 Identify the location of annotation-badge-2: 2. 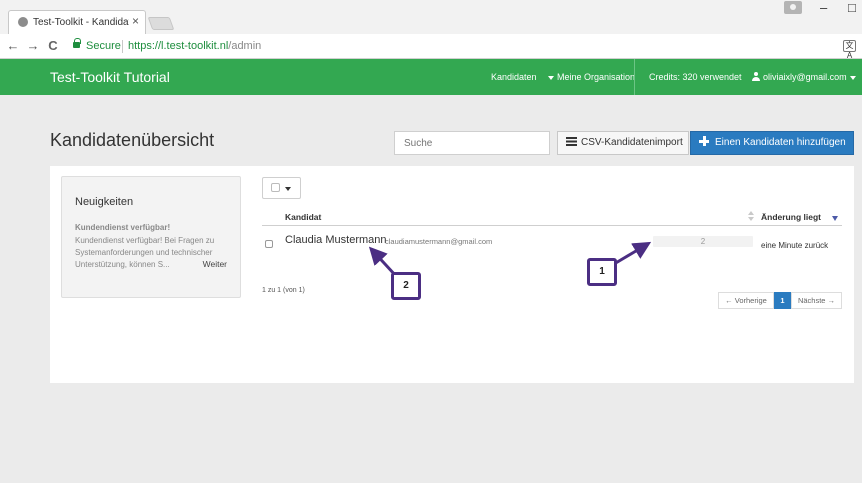
(406, 286).